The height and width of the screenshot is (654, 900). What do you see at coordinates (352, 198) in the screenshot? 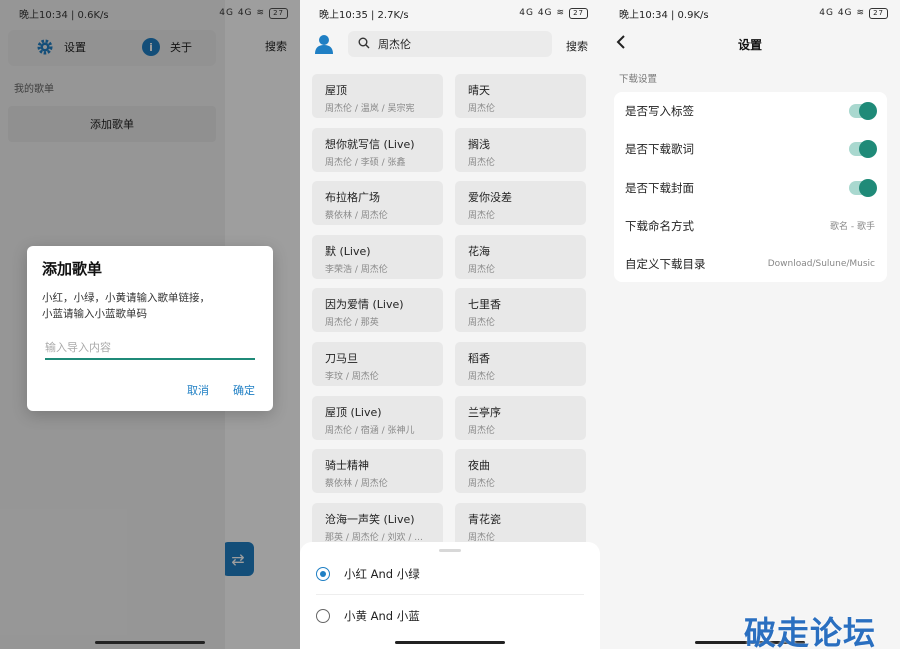
I see `song-title: 布拉格广场` at bounding box center [352, 198].